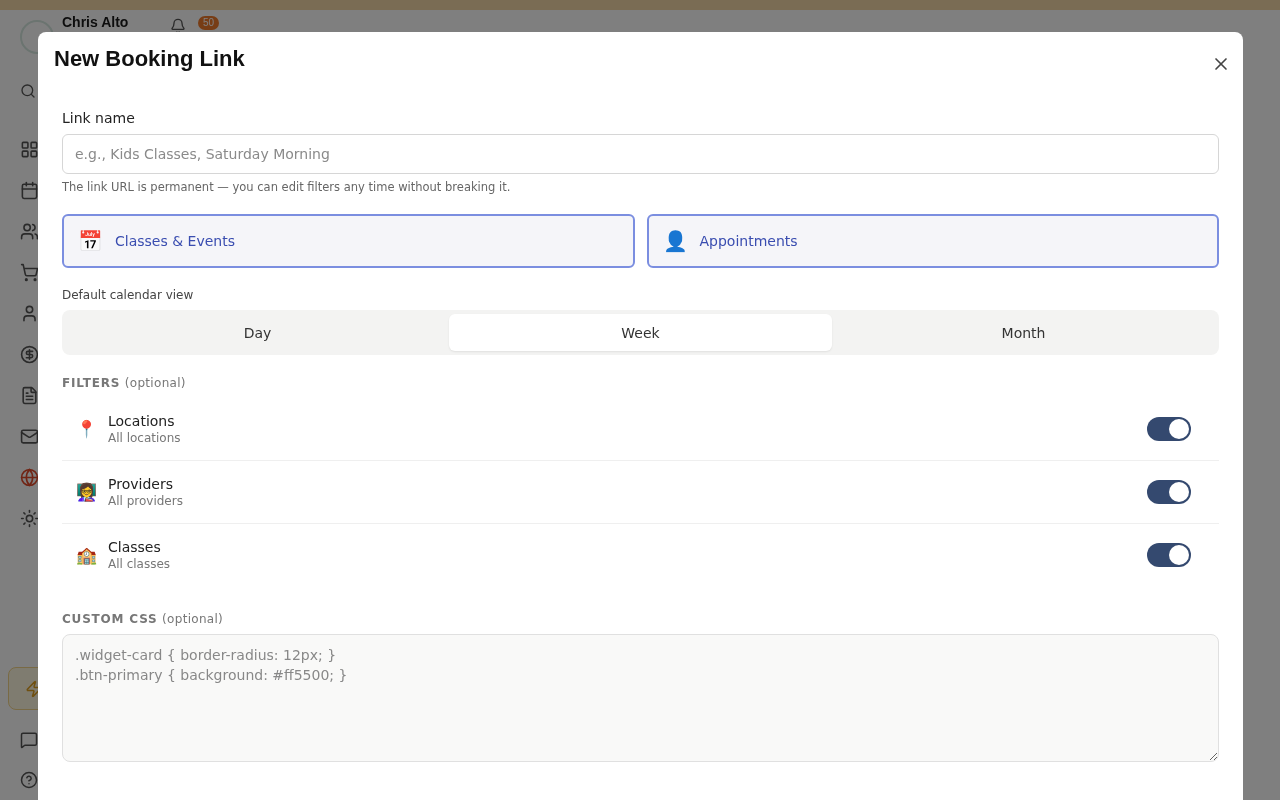  I want to click on help-icon, so click(30, 780).